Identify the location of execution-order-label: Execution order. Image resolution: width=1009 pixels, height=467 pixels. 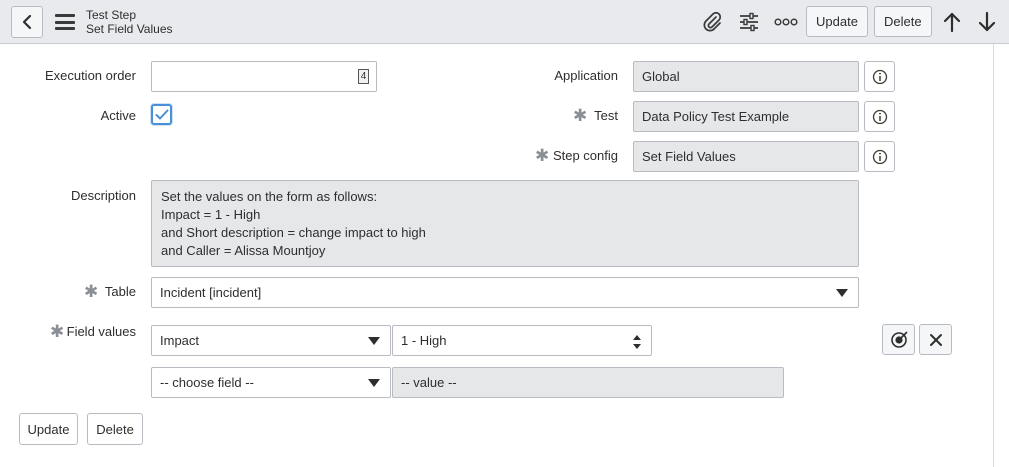
(90, 75).